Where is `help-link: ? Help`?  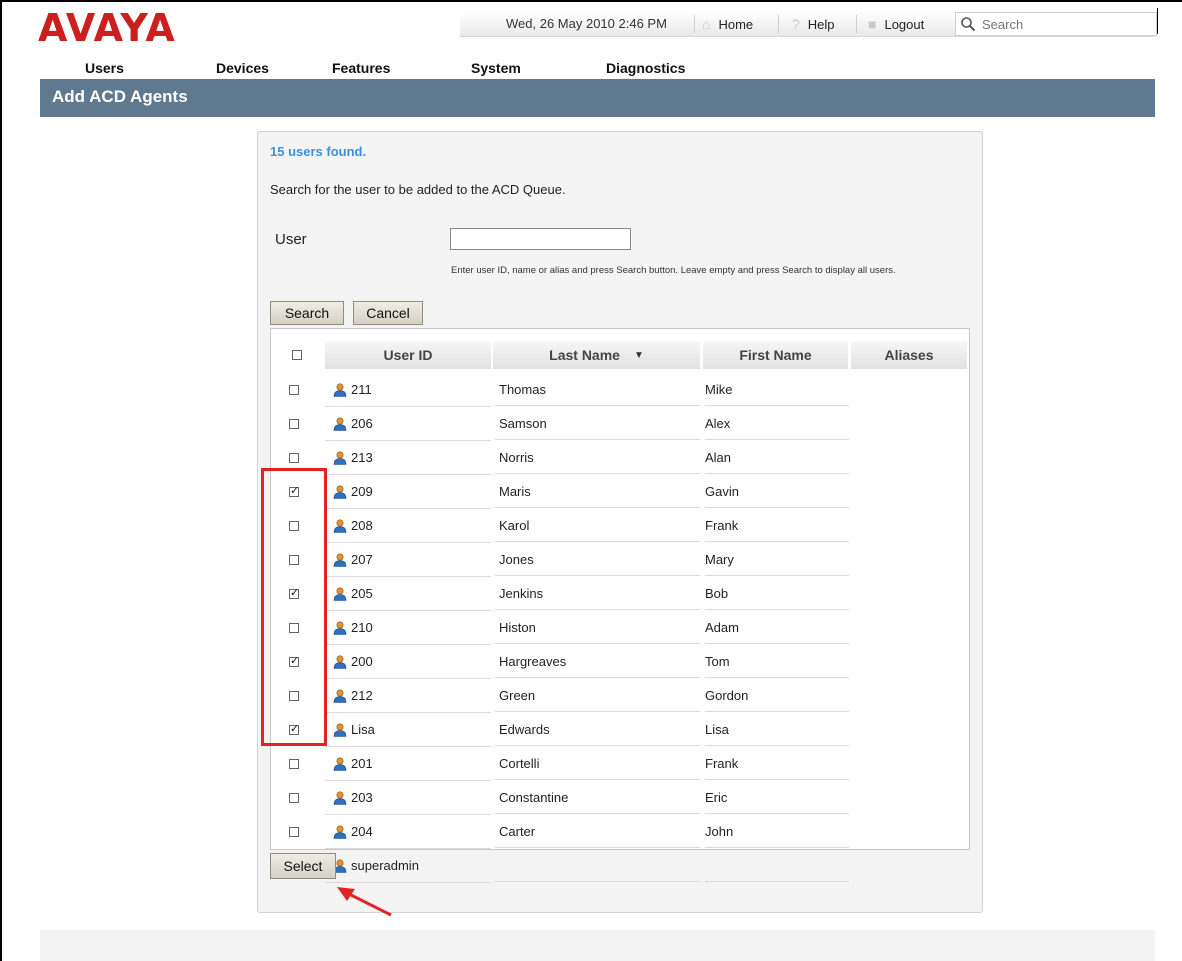 help-link: ? Help is located at coordinates (813, 24).